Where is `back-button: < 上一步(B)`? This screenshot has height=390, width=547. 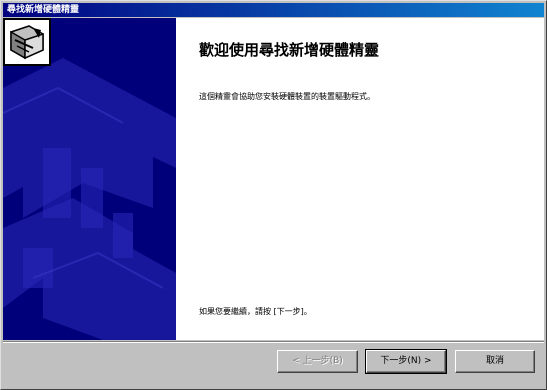 back-button: < 上一步(B) is located at coordinates (317, 361).